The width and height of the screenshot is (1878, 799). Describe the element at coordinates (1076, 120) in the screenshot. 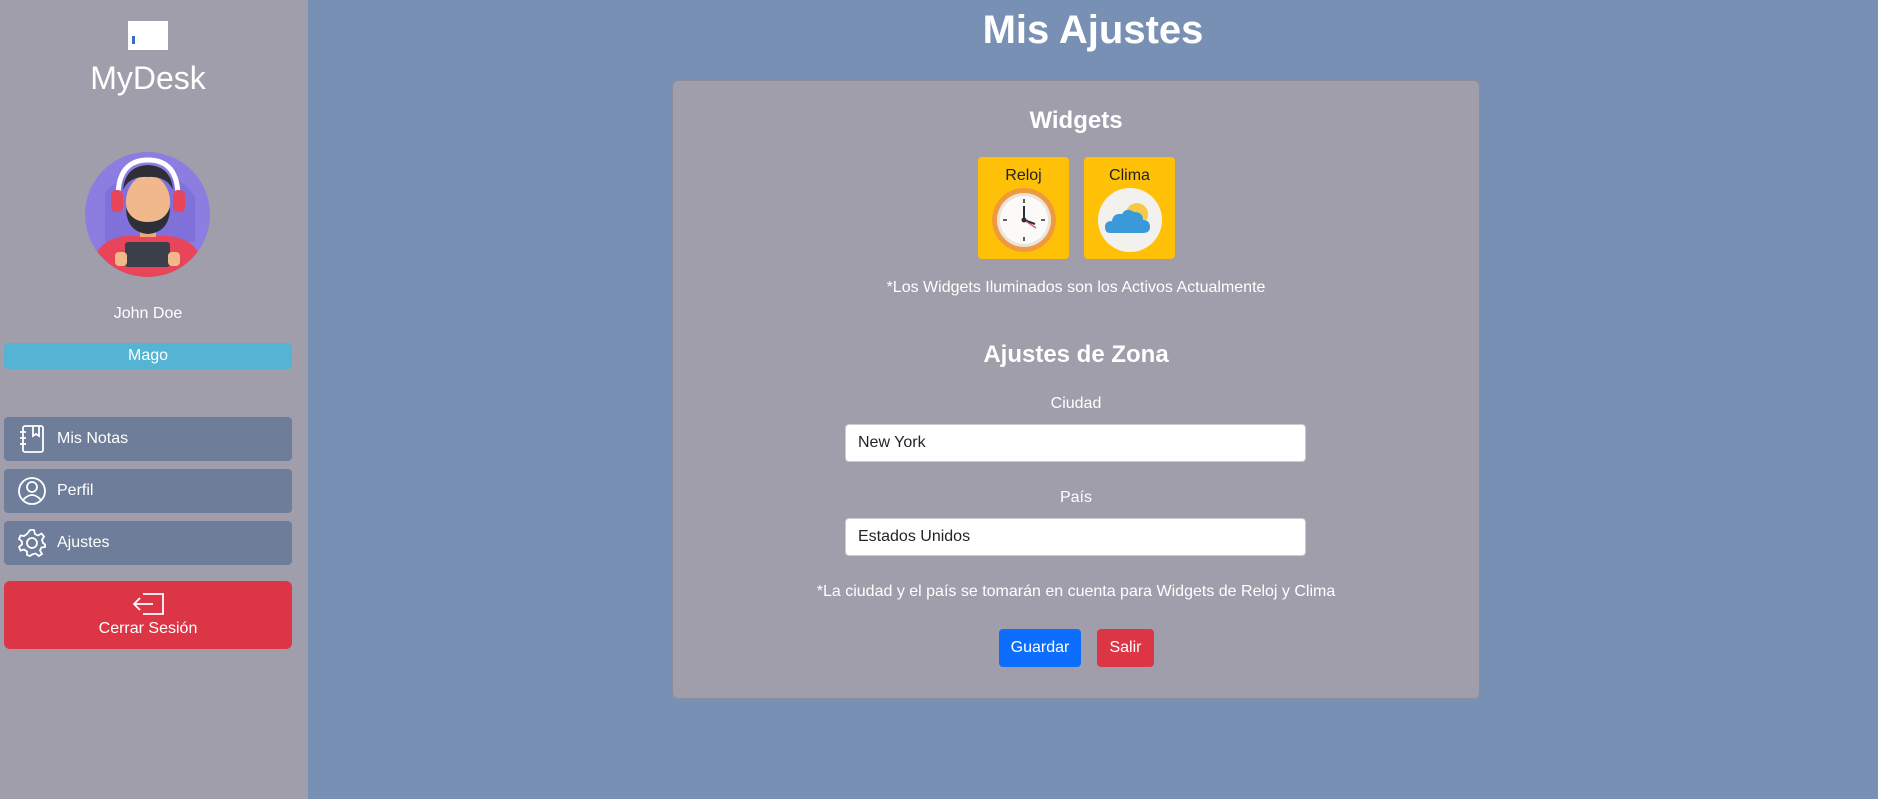

I see `widgets-title: Widgets` at that location.